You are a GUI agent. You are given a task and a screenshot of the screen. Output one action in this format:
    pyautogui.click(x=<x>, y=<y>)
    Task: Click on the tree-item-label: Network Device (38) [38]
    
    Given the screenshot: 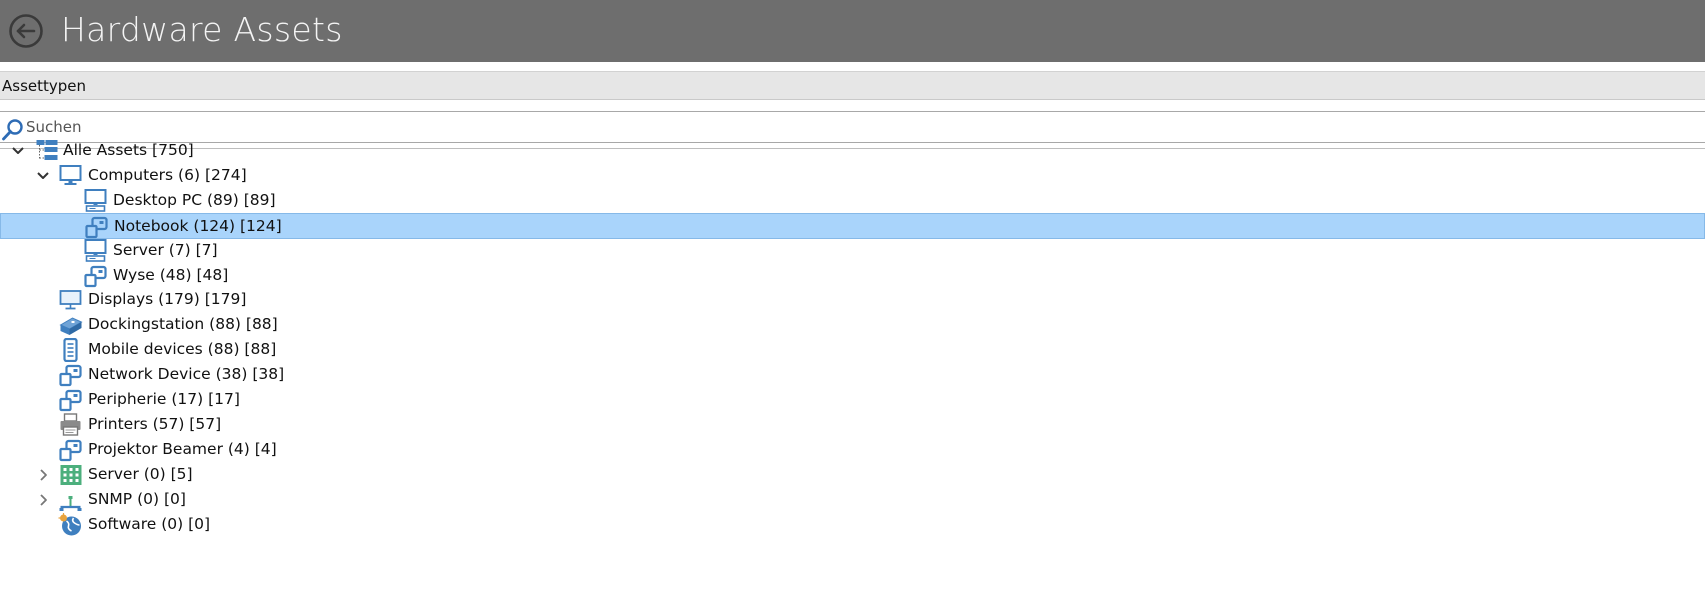 What is the action you would take?
    pyautogui.click(x=186, y=374)
    